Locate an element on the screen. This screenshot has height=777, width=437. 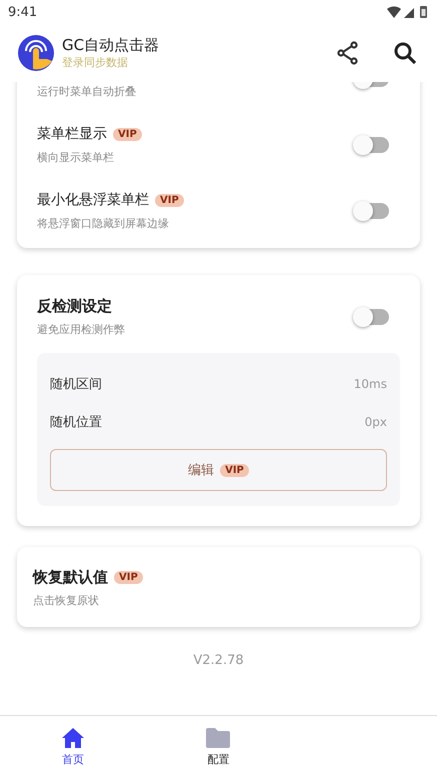
parameter-label: 随机区间 is located at coordinates (76, 384).